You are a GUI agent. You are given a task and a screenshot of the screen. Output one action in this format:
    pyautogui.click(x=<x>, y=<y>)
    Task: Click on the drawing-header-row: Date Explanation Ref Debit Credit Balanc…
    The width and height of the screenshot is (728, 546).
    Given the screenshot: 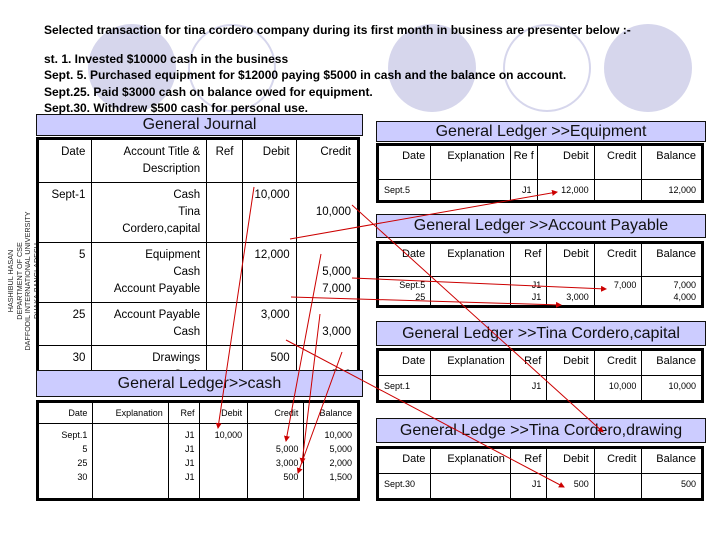 What is the action you would take?
    pyautogui.click(x=539, y=460)
    